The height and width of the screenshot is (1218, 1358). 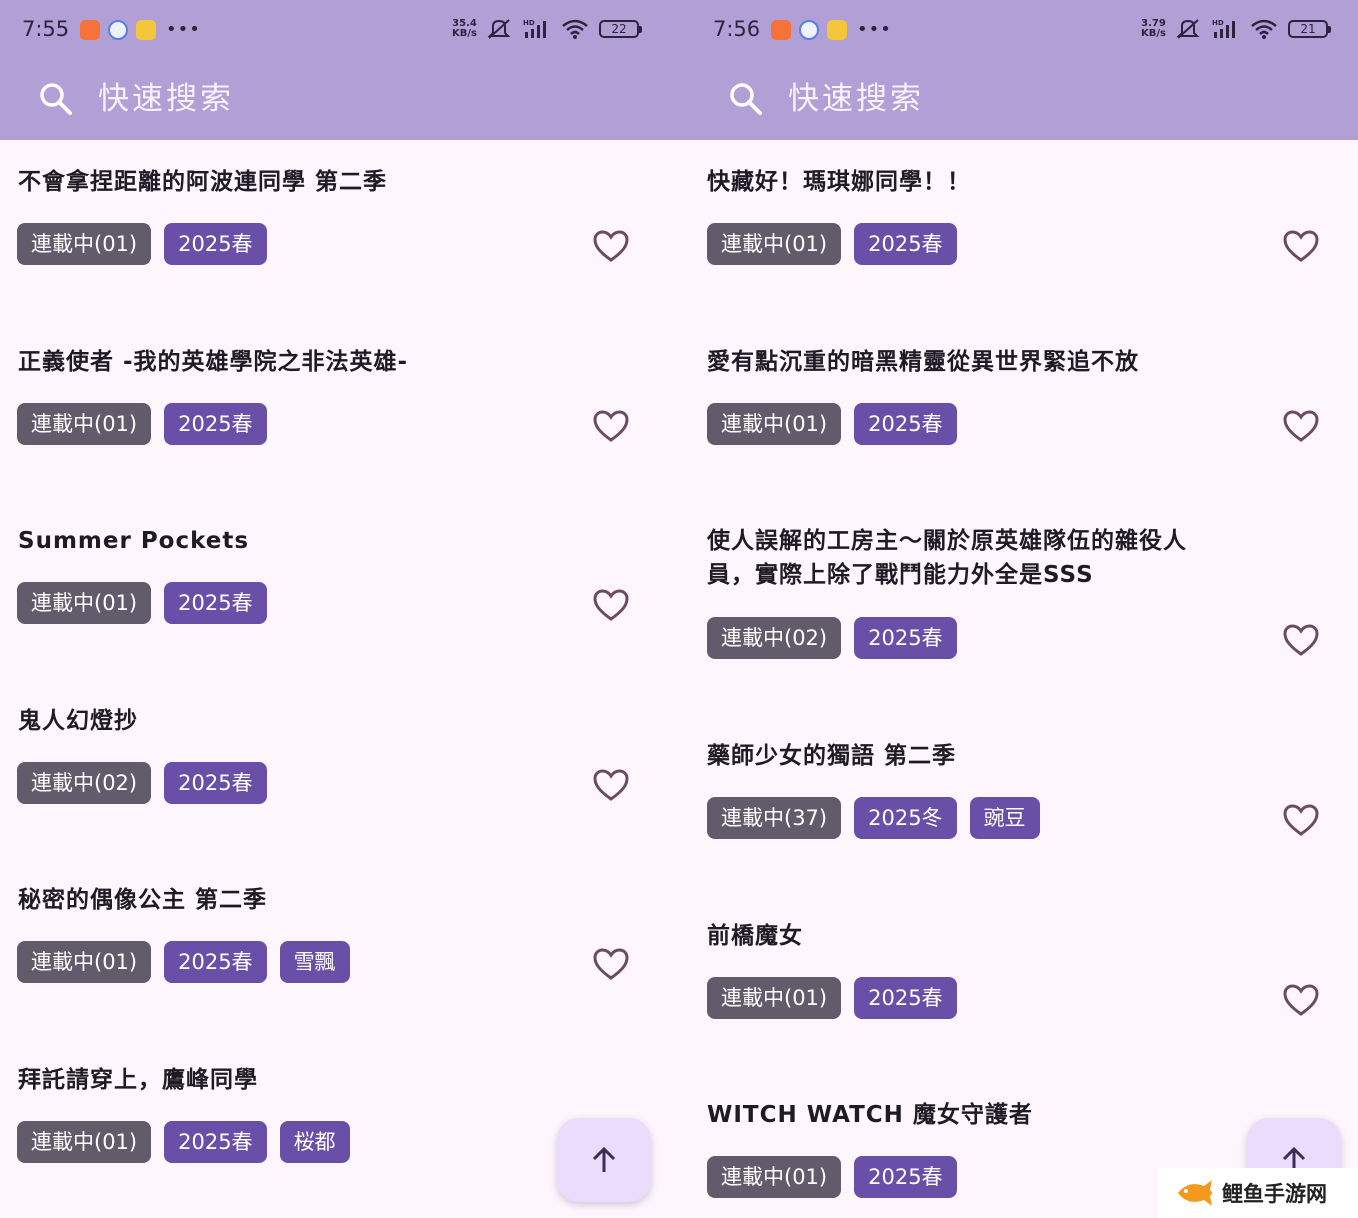 What do you see at coordinates (203, 182) in the screenshot?
I see `item-title: 不會拿捏距離的阿波連同學 第二季` at bounding box center [203, 182].